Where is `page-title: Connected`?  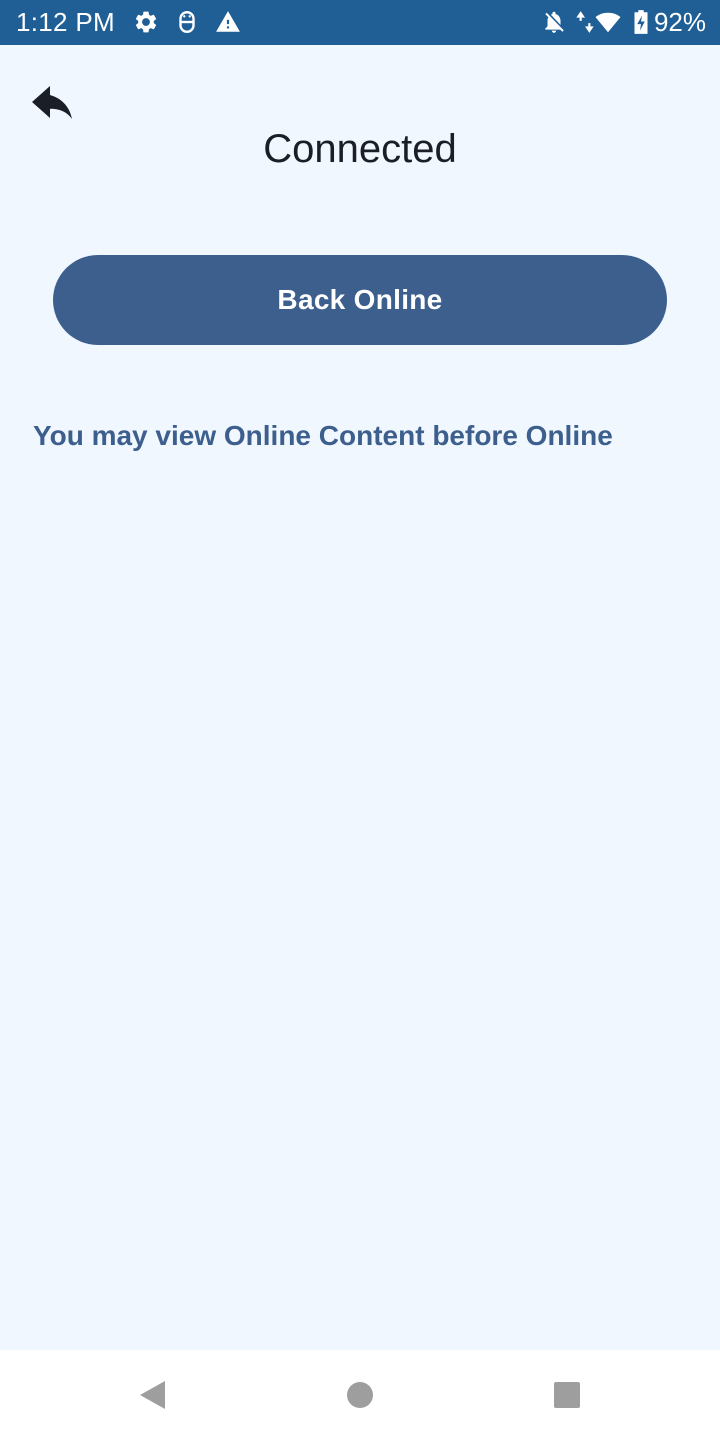
page-title: Connected is located at coordinates (360, 149).